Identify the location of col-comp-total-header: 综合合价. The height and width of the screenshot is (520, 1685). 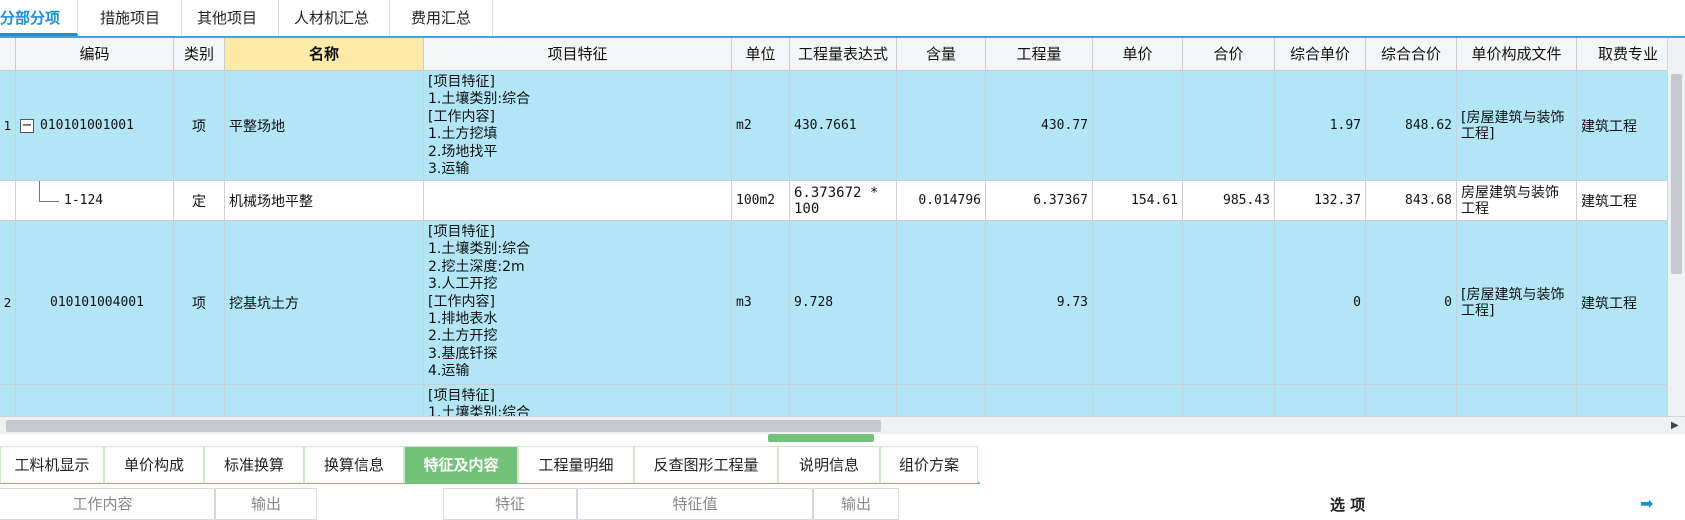
(1411, 54).